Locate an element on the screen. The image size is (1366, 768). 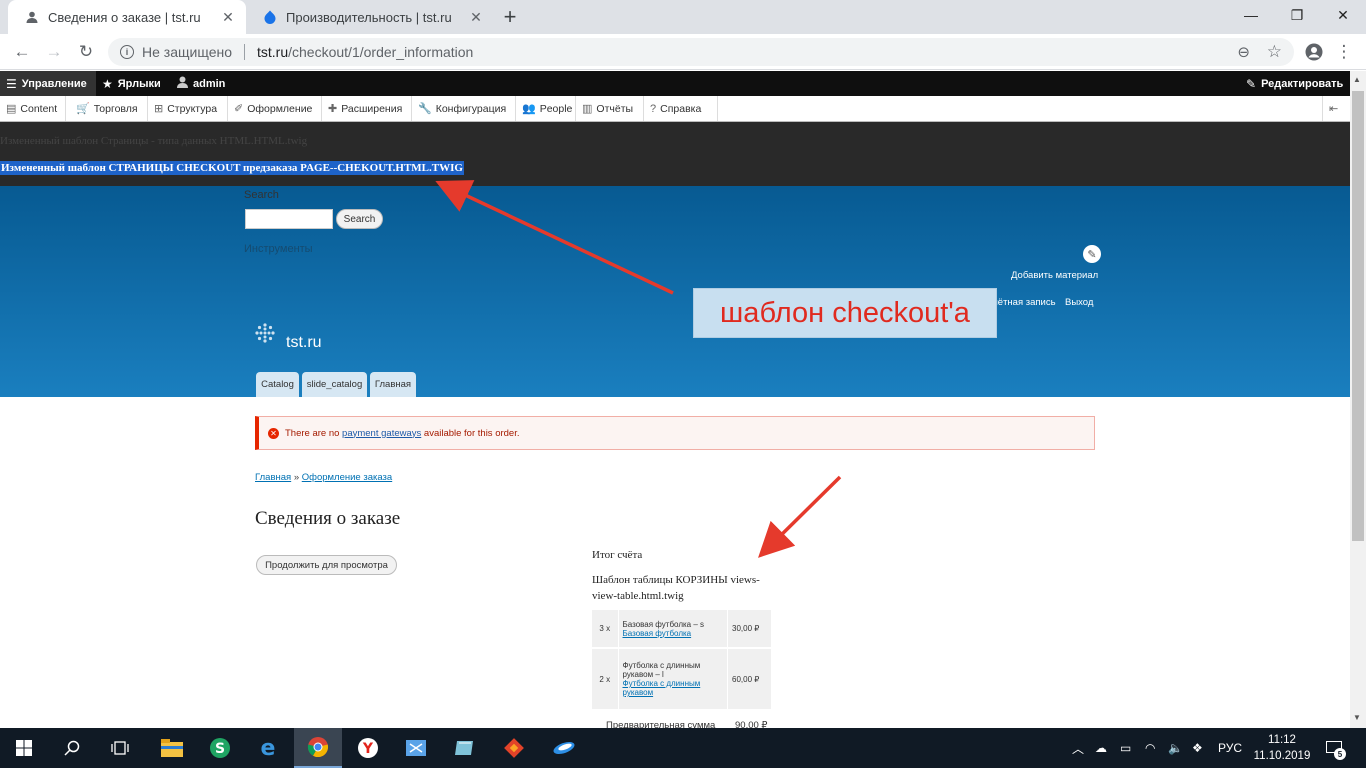
arrow-to-cart-template is located at coordinates (800, 516).